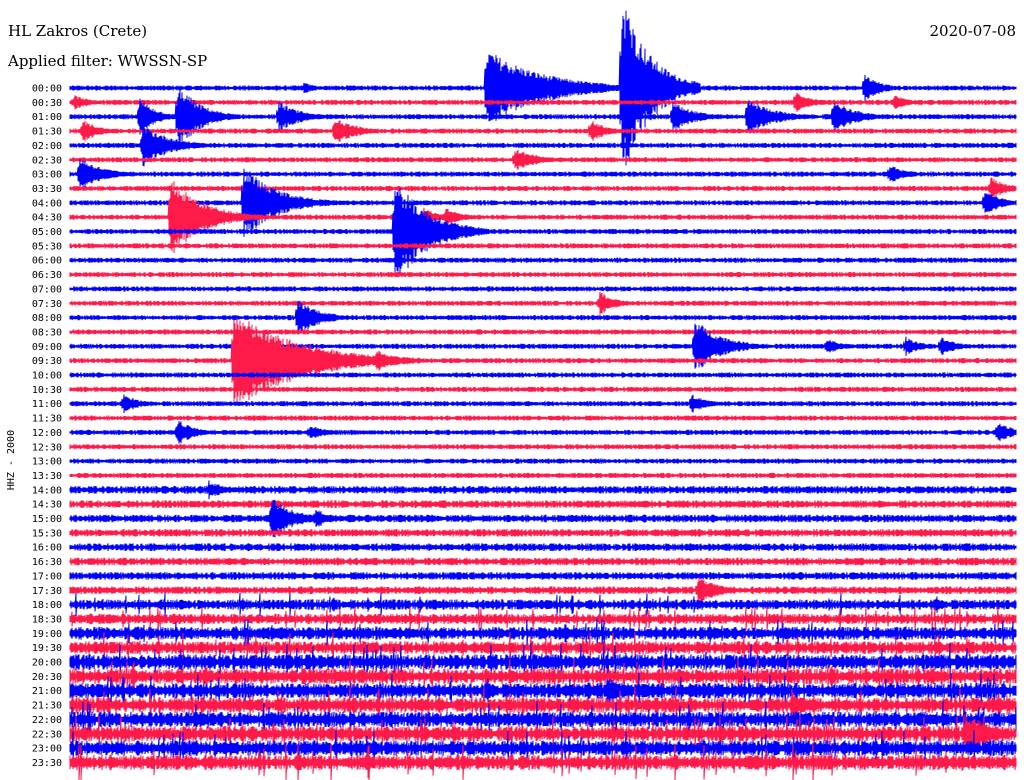  I want to click on time-label: 08:30, so click(47, 332).